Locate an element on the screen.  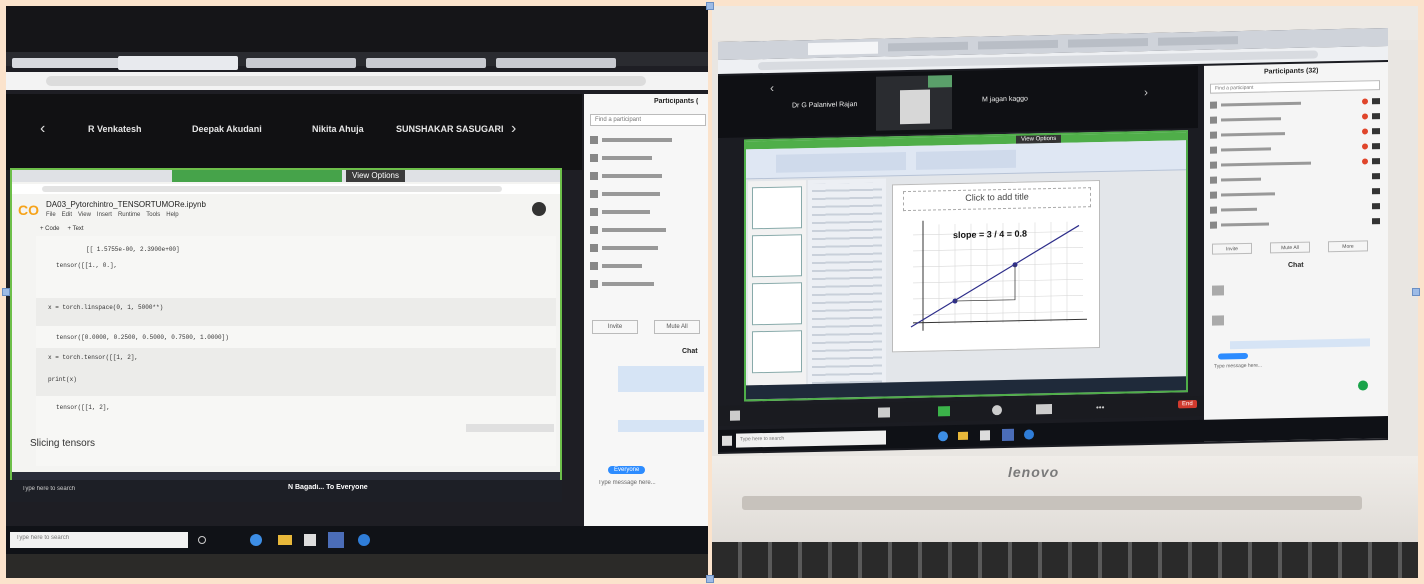
add-code-button: + Code is located at coordinates (50, 229).